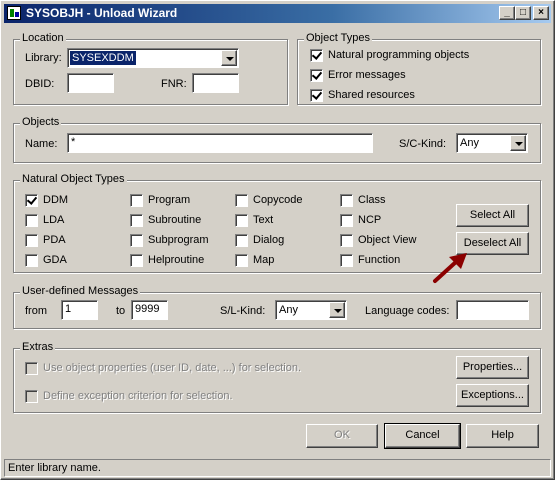 This screenshot has height=480, width=555. I want to click on cancel-button: Cancel, so click(422, 436).